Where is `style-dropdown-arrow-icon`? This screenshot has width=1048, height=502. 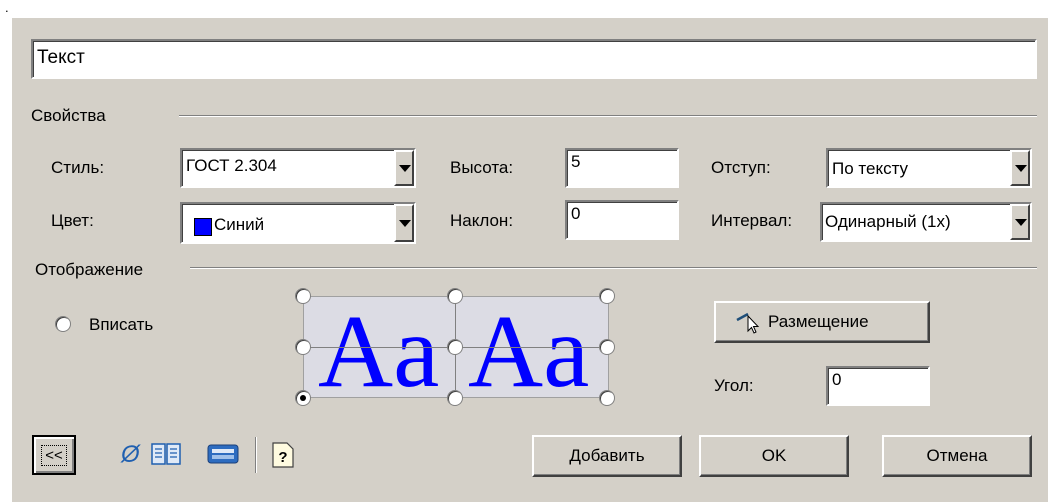 style-dropdown-arrow-icon is located at coordinates (404, 168).